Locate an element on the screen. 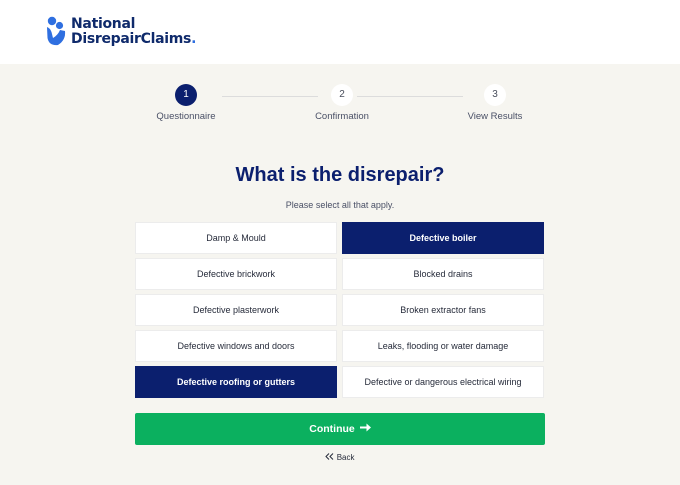 The width and height of the screenshot is (680, 485). brand-logo: National DisrepairClaims. is located at coordinates (121, 32).